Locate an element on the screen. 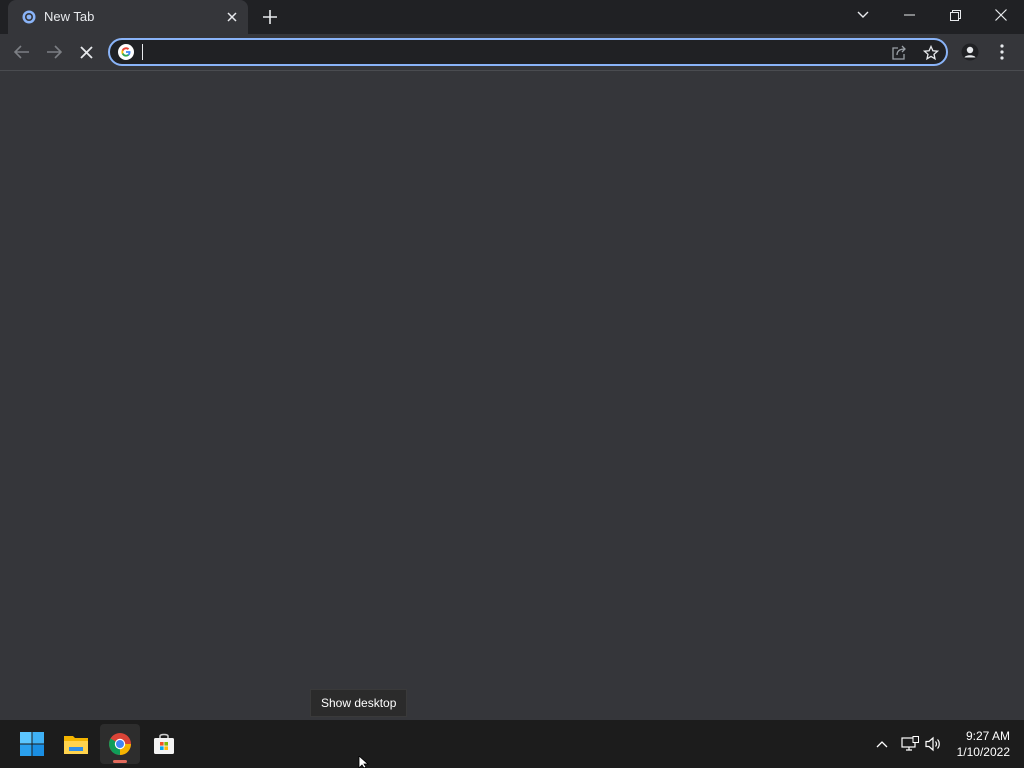  tab-close-icon is located at coordinates (232, 17).